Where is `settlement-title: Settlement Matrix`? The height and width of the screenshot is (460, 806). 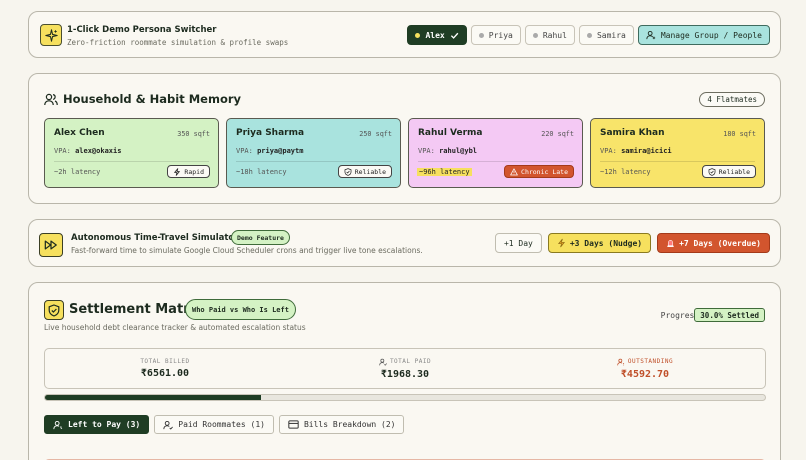
settlement-title: Settlement Matrix is located at coordinates (136, 309).